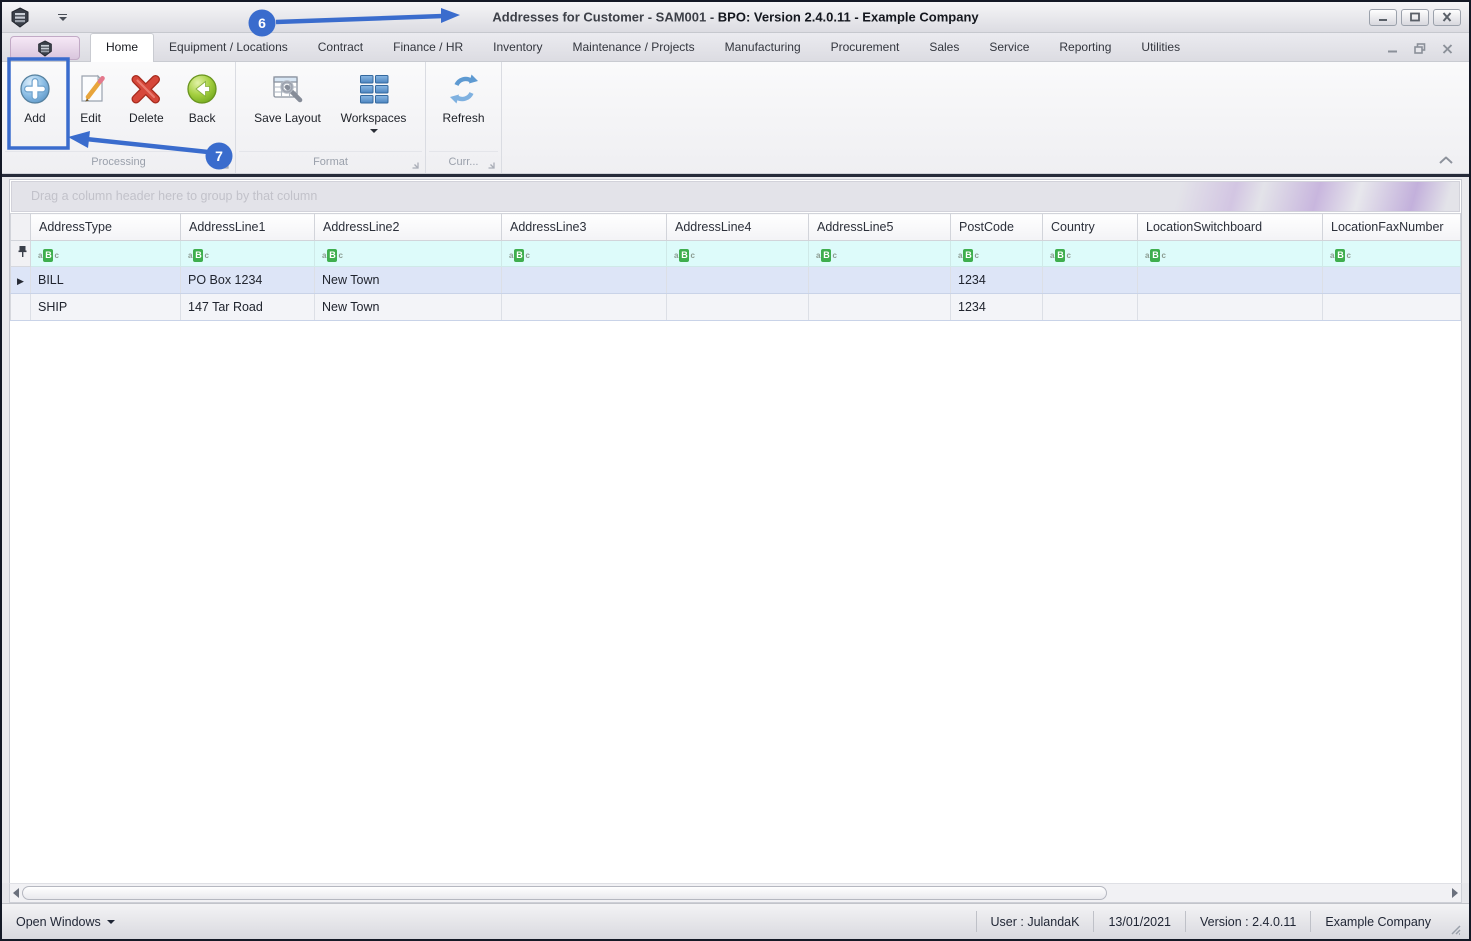 The width and height of the screenshot is (1471, 941). What do you see at coordinates (35, 96) in the screenshot?
I see `add-button: Add` at bounding box center [35, 96].